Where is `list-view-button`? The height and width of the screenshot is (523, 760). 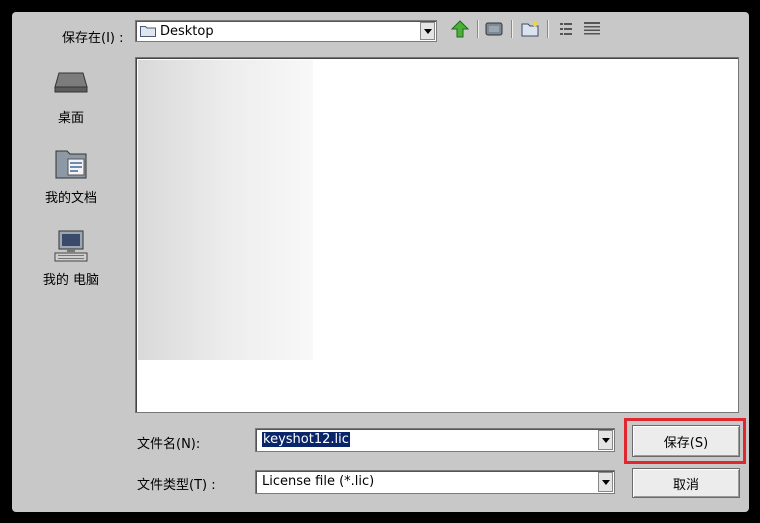
list-view-button is located at coordinates (566, 29).